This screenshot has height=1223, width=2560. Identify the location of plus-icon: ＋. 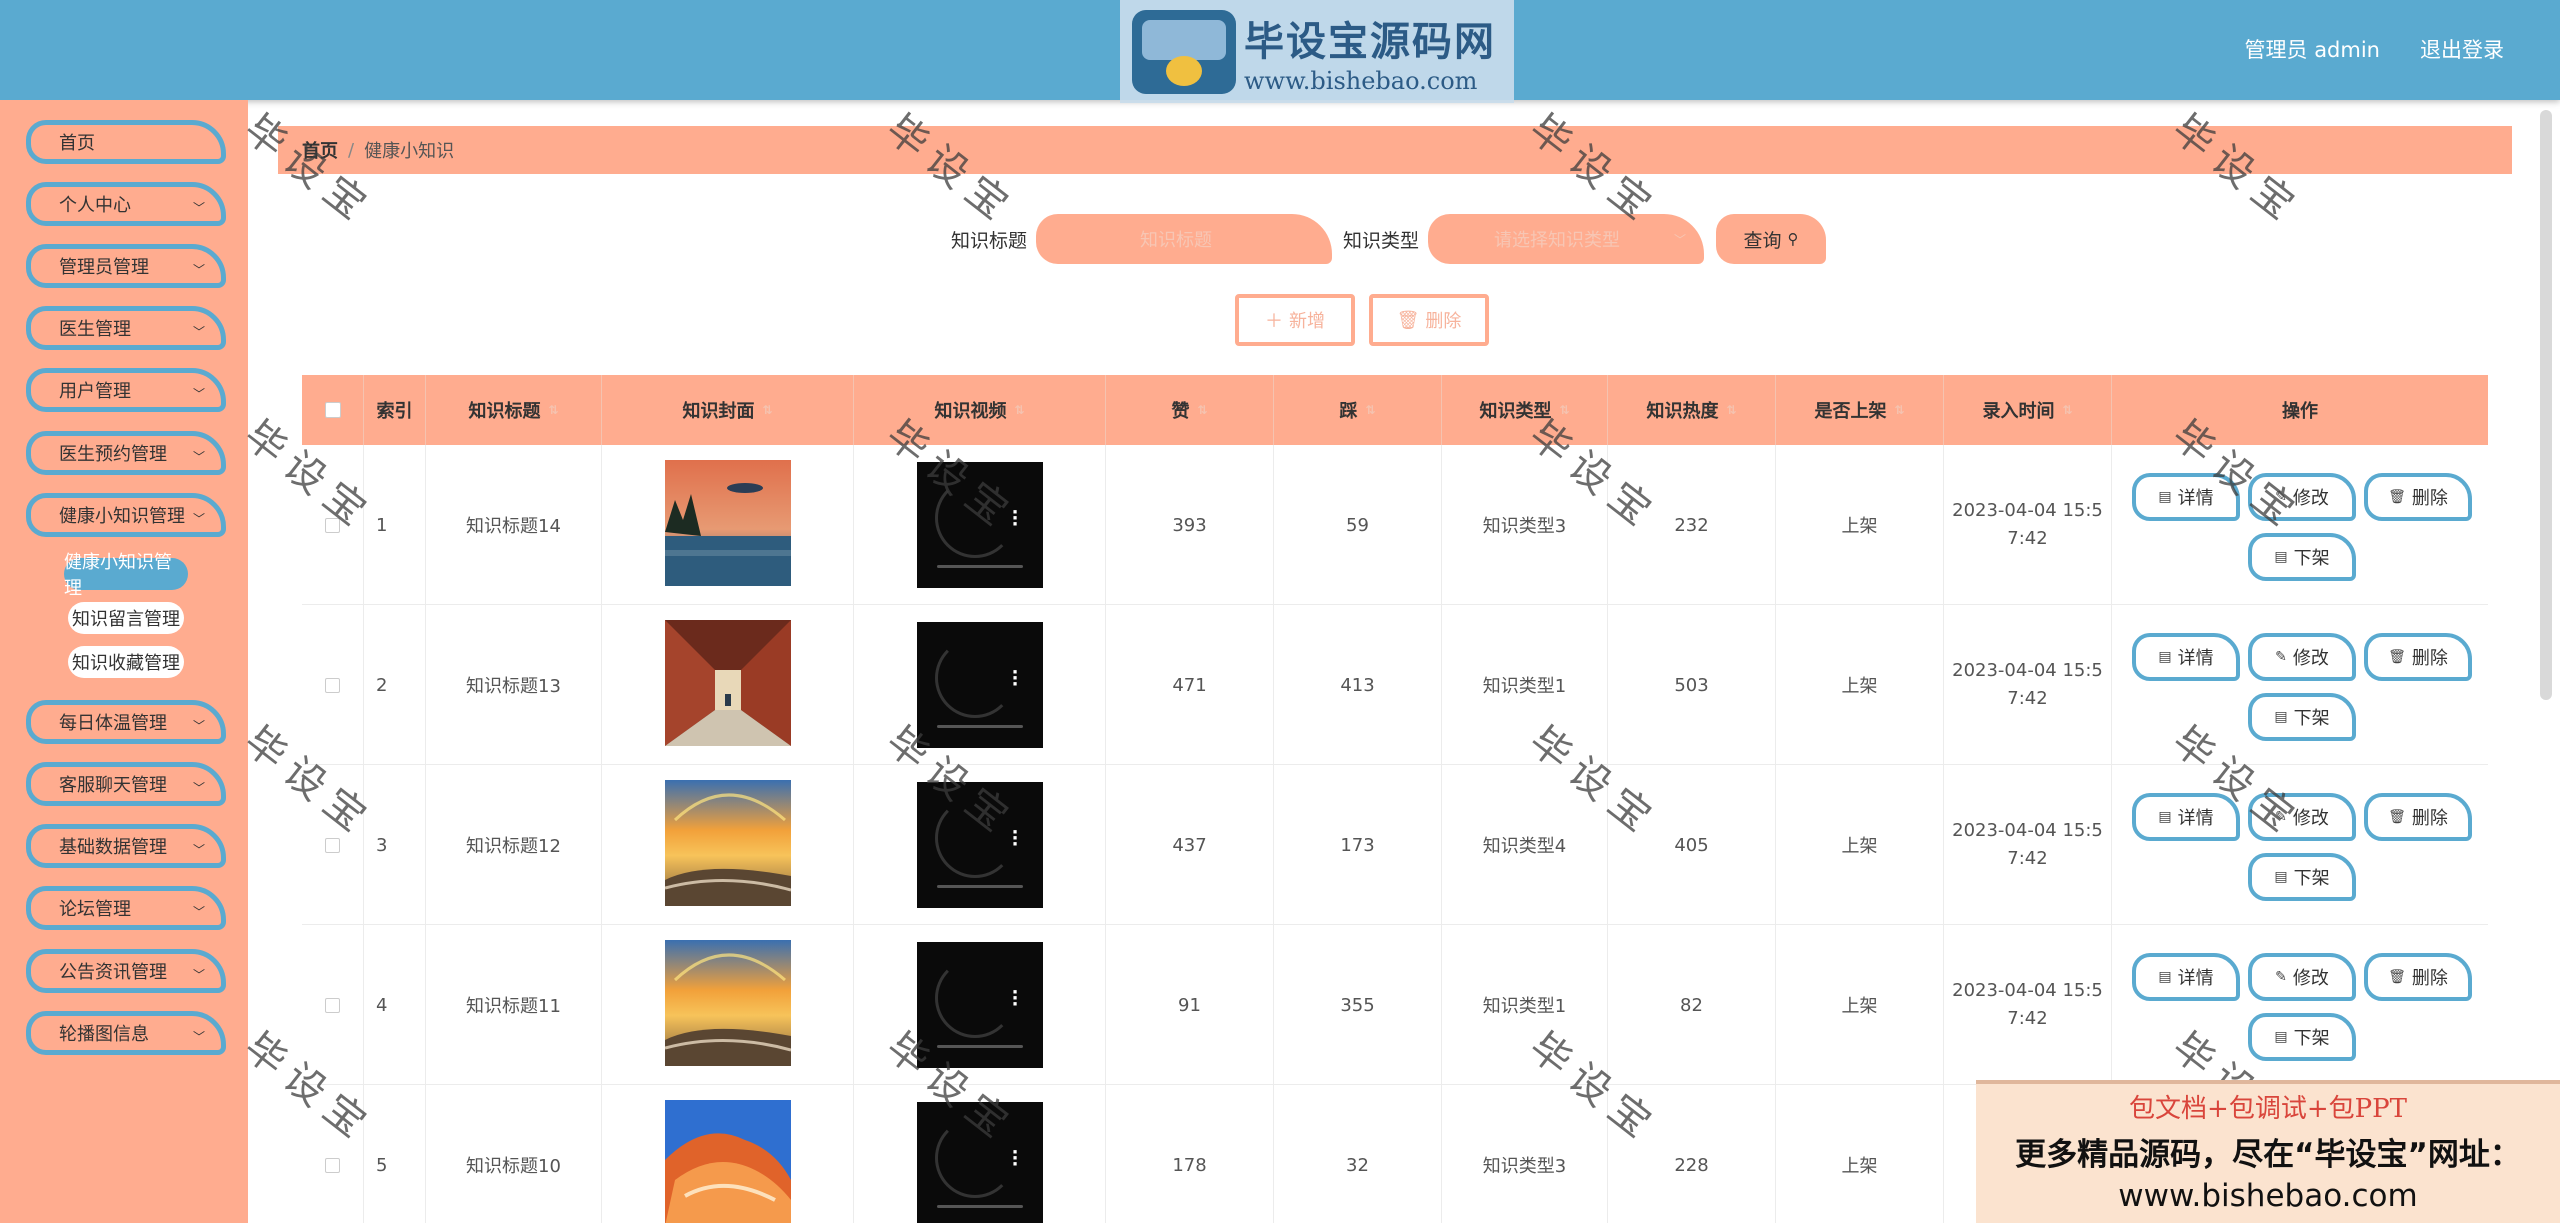
(1274, 321).